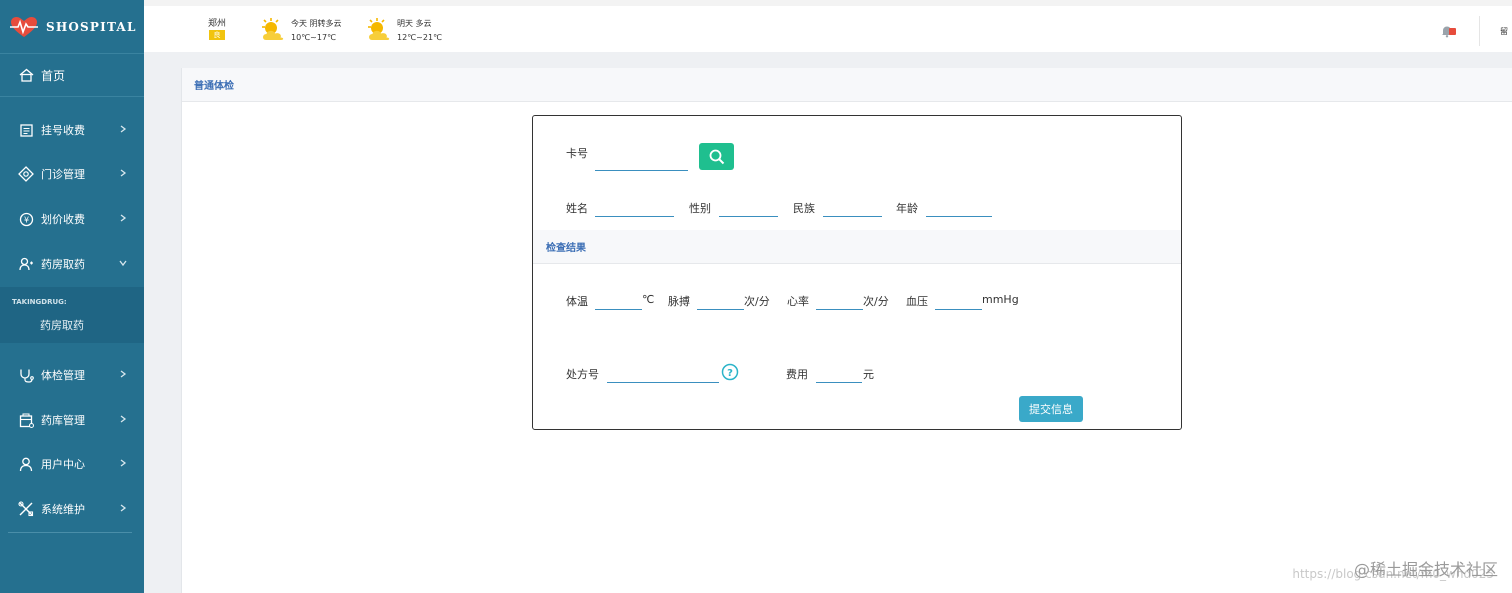 This screenshot has height=593, width=1512. I want to click on air-quality-badge: 良, so click(217, 35).